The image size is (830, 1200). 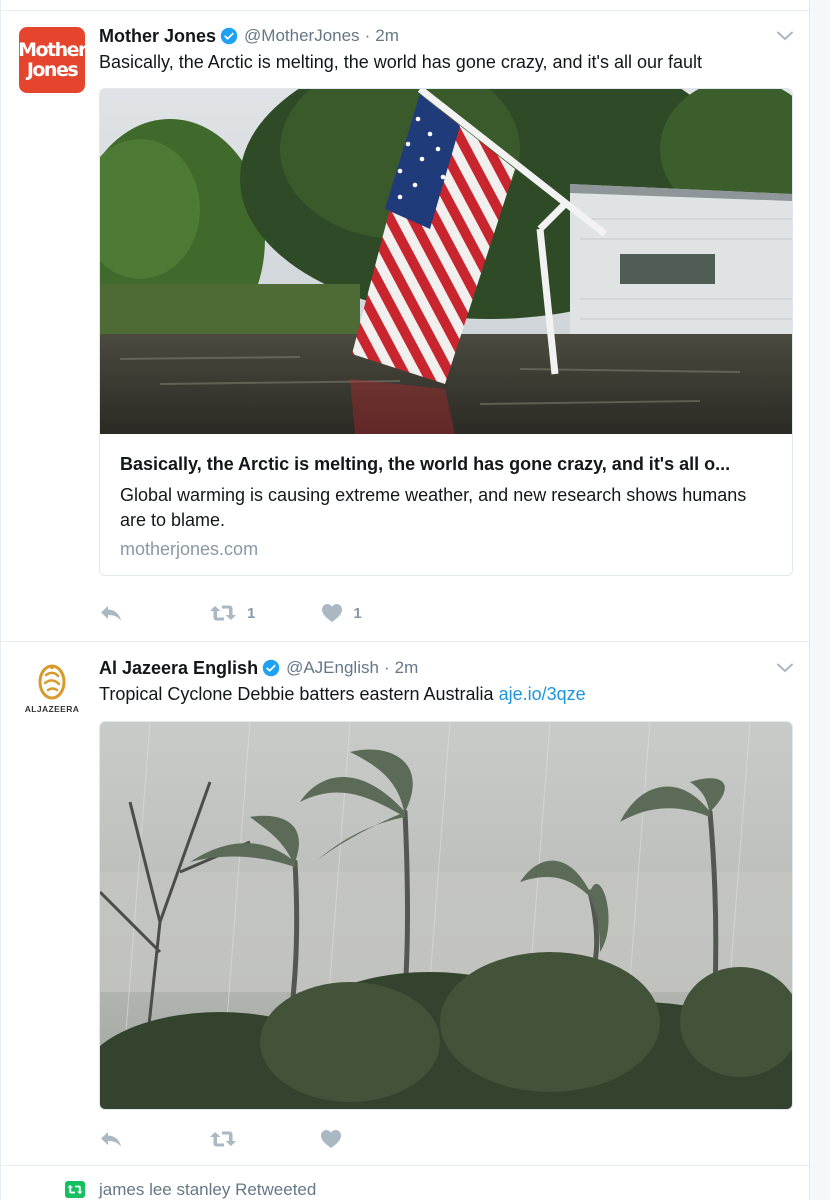 I want to click on tweet-actions, so click(x=220, y=1139).